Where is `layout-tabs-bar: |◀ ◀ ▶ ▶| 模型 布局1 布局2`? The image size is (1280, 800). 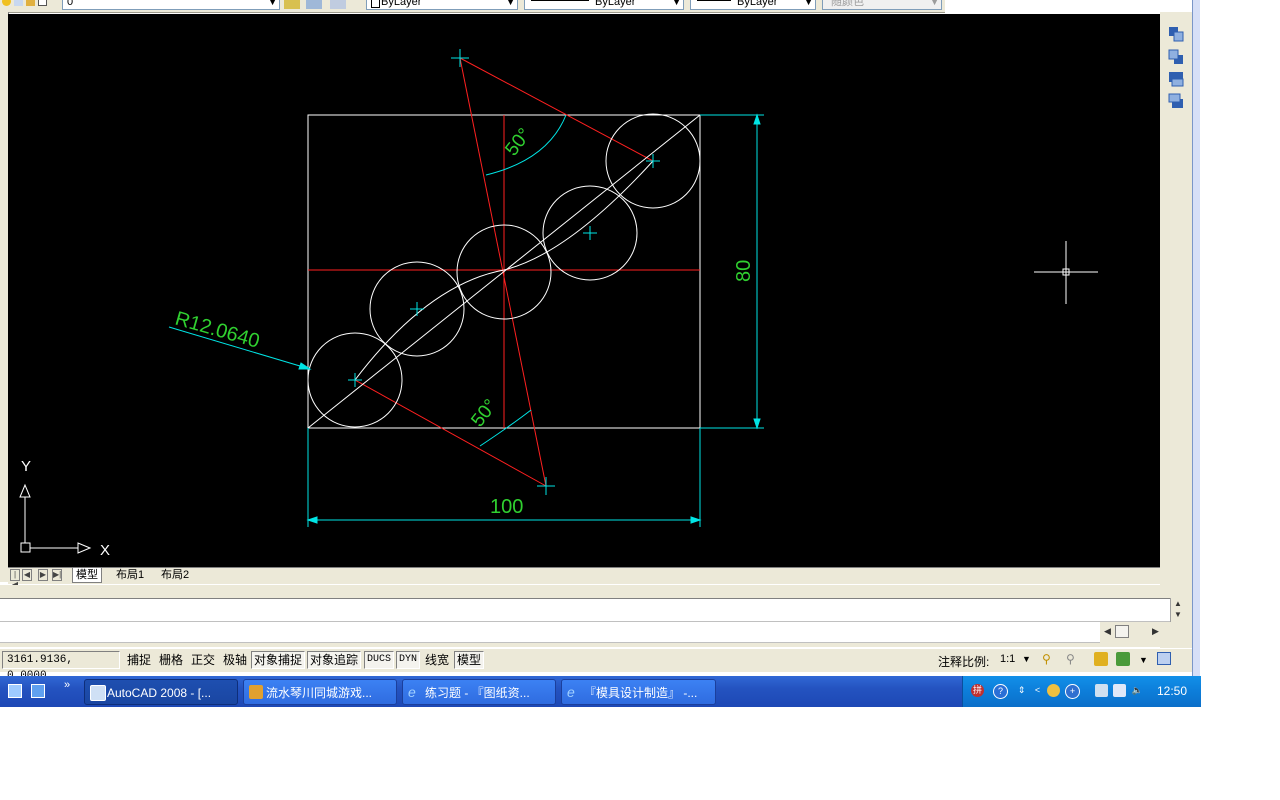 layout-tabs-bar: |◀ ◀ ▶ ▶| 模型 布局1 布局2 is located at coordinates (584, 578).